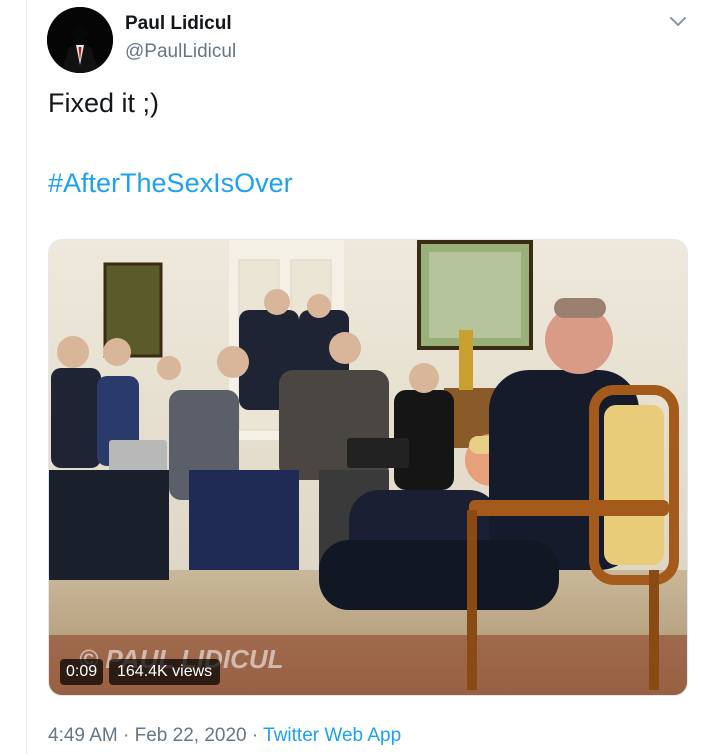 The height and width of the screenshot is (754, 709). Describe the element at coordinates (104, 103) in the screenshot. I see `tweet-text: Fixed it ;)` at that location.